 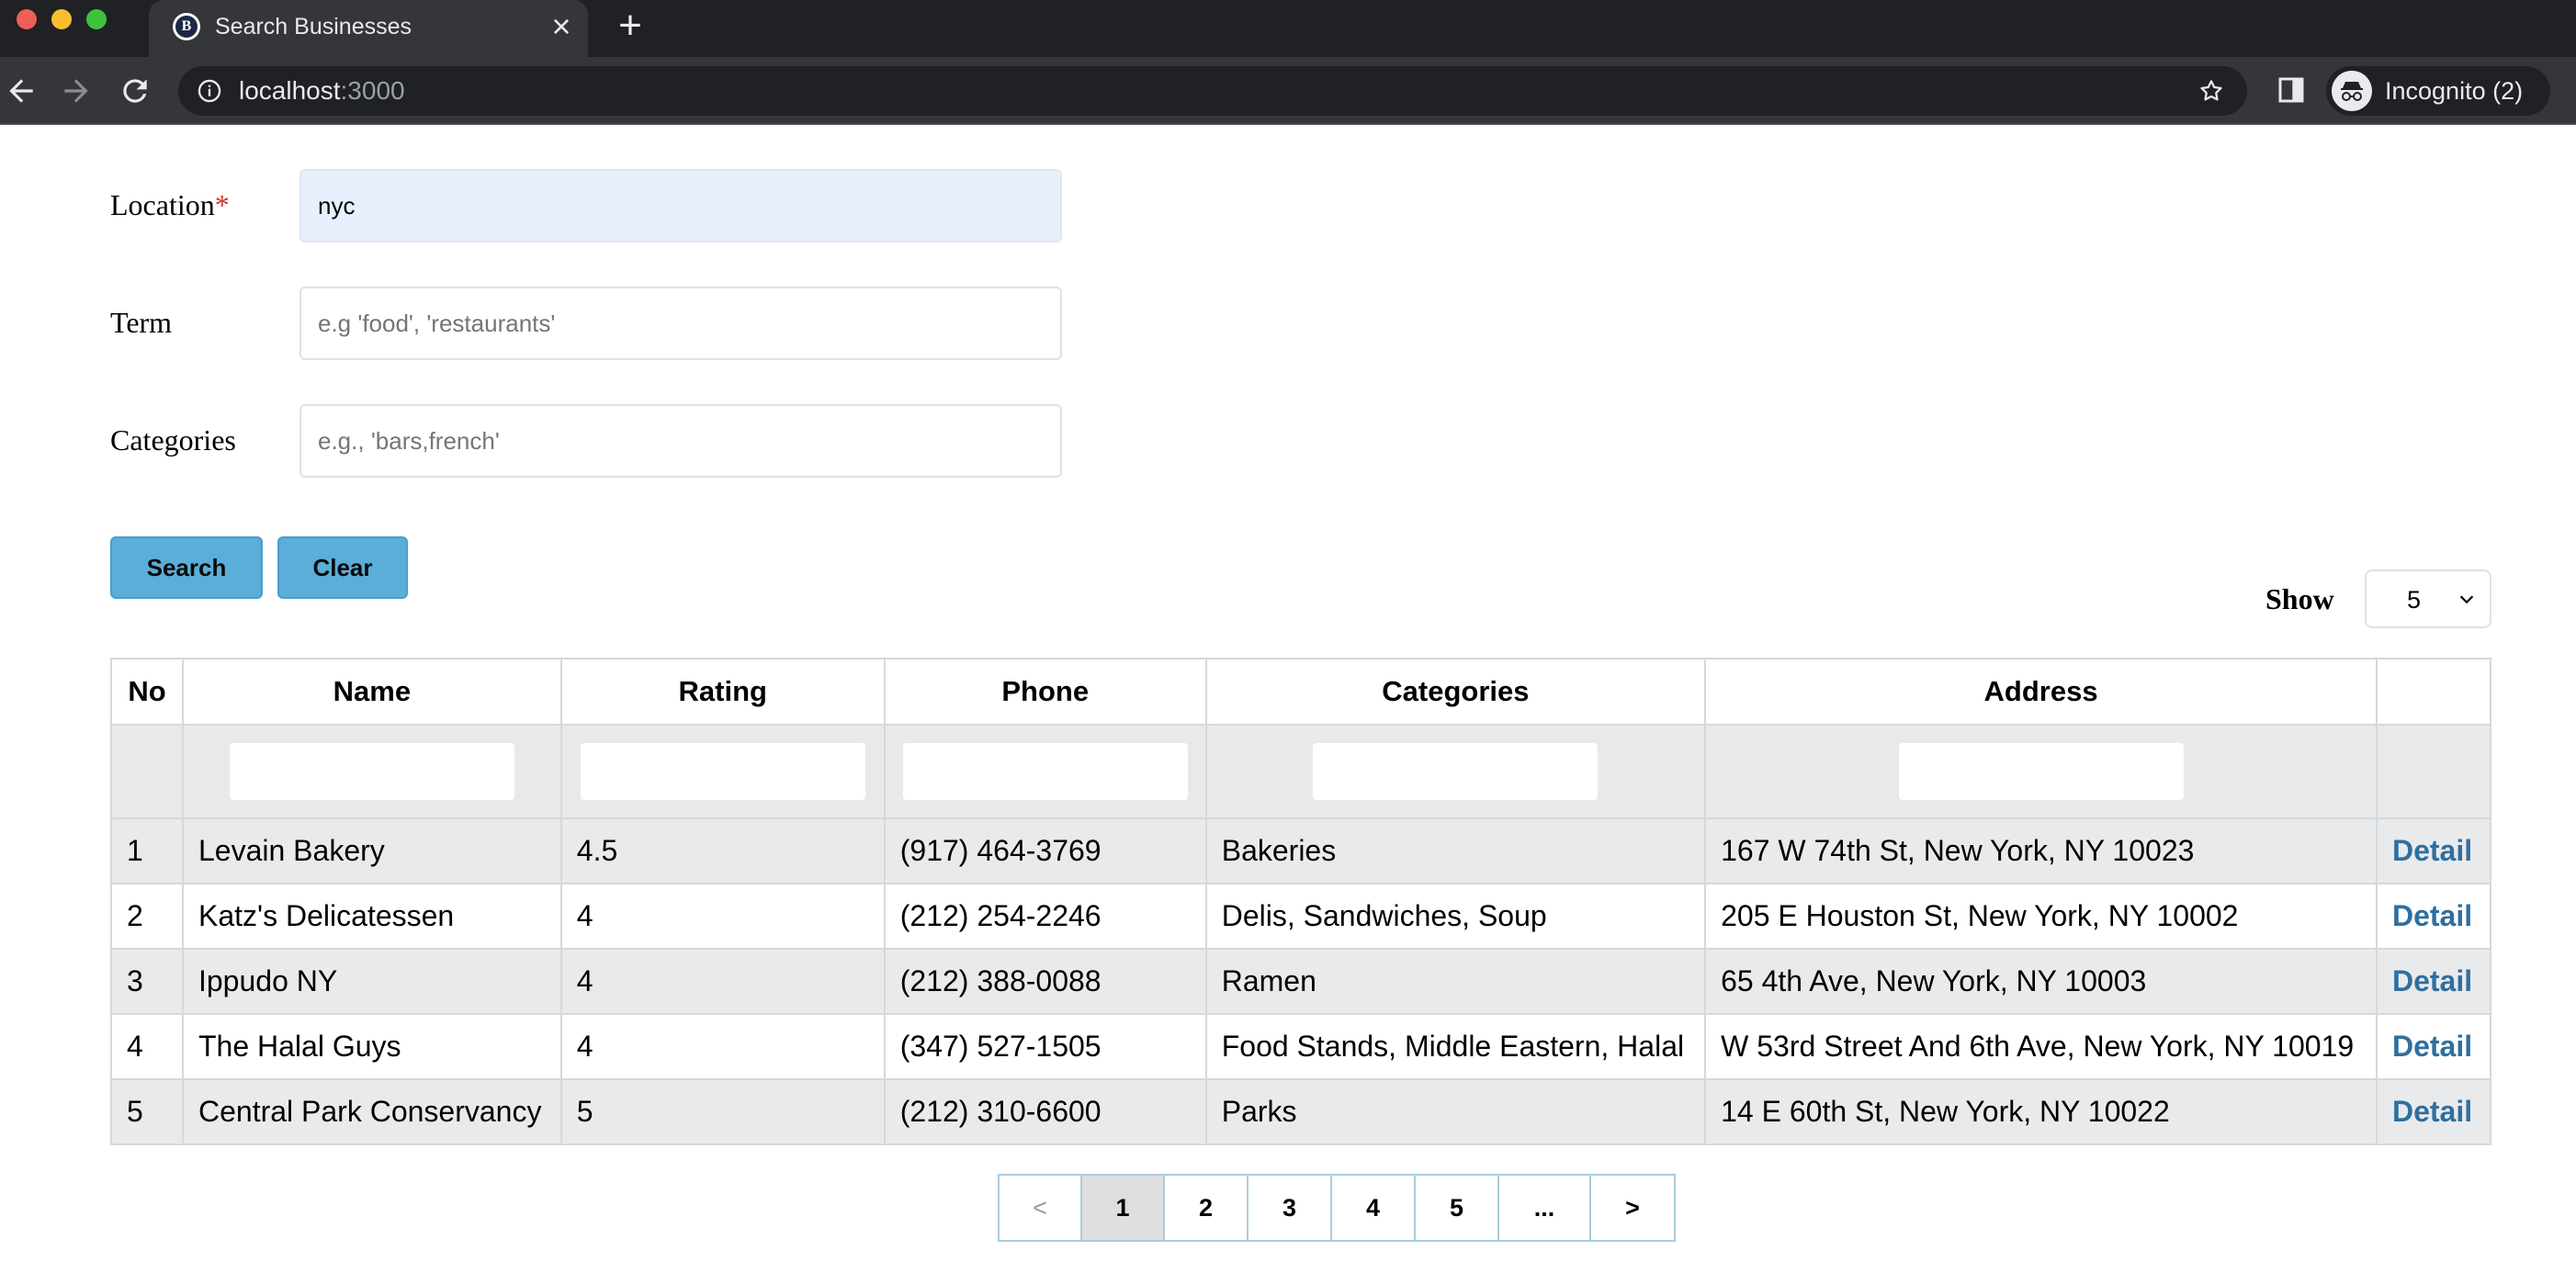 What do you see at coordinates (722, 771) in the screenshot?
I see `rating-filter-input` at bounding box center [722, 771].